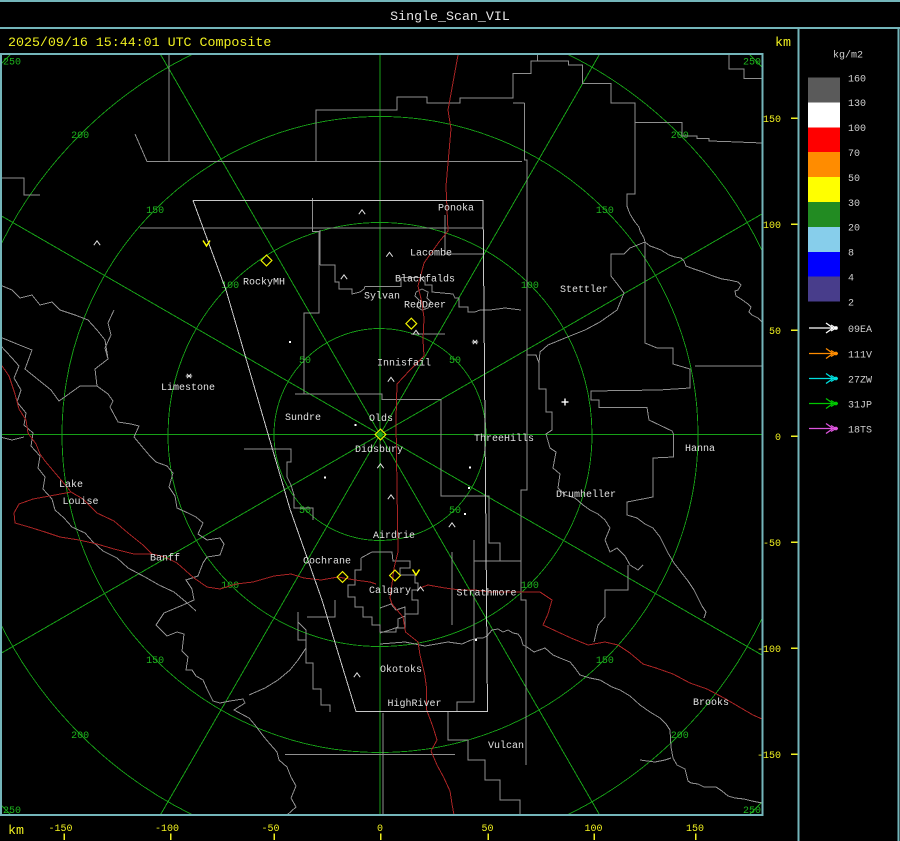 This screenshot has width=900, height=841. What do you see at coordinates (425, 280) in the screenshot?
I see `svg-text: Blackfalds` at bounding box center [425, 280].